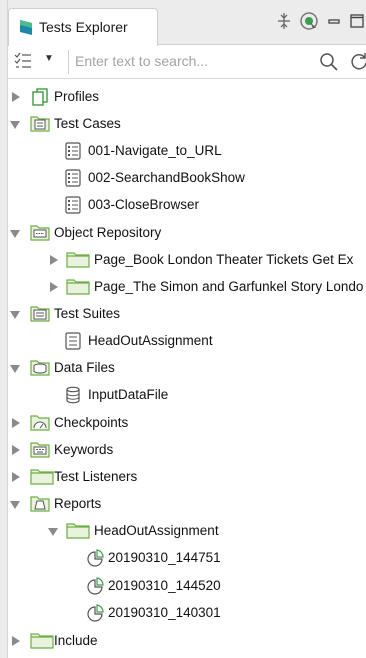 This screenshot has height=658, width=366. I want to click on tree-item-test-suites: Test Suites, so click(187, 314).